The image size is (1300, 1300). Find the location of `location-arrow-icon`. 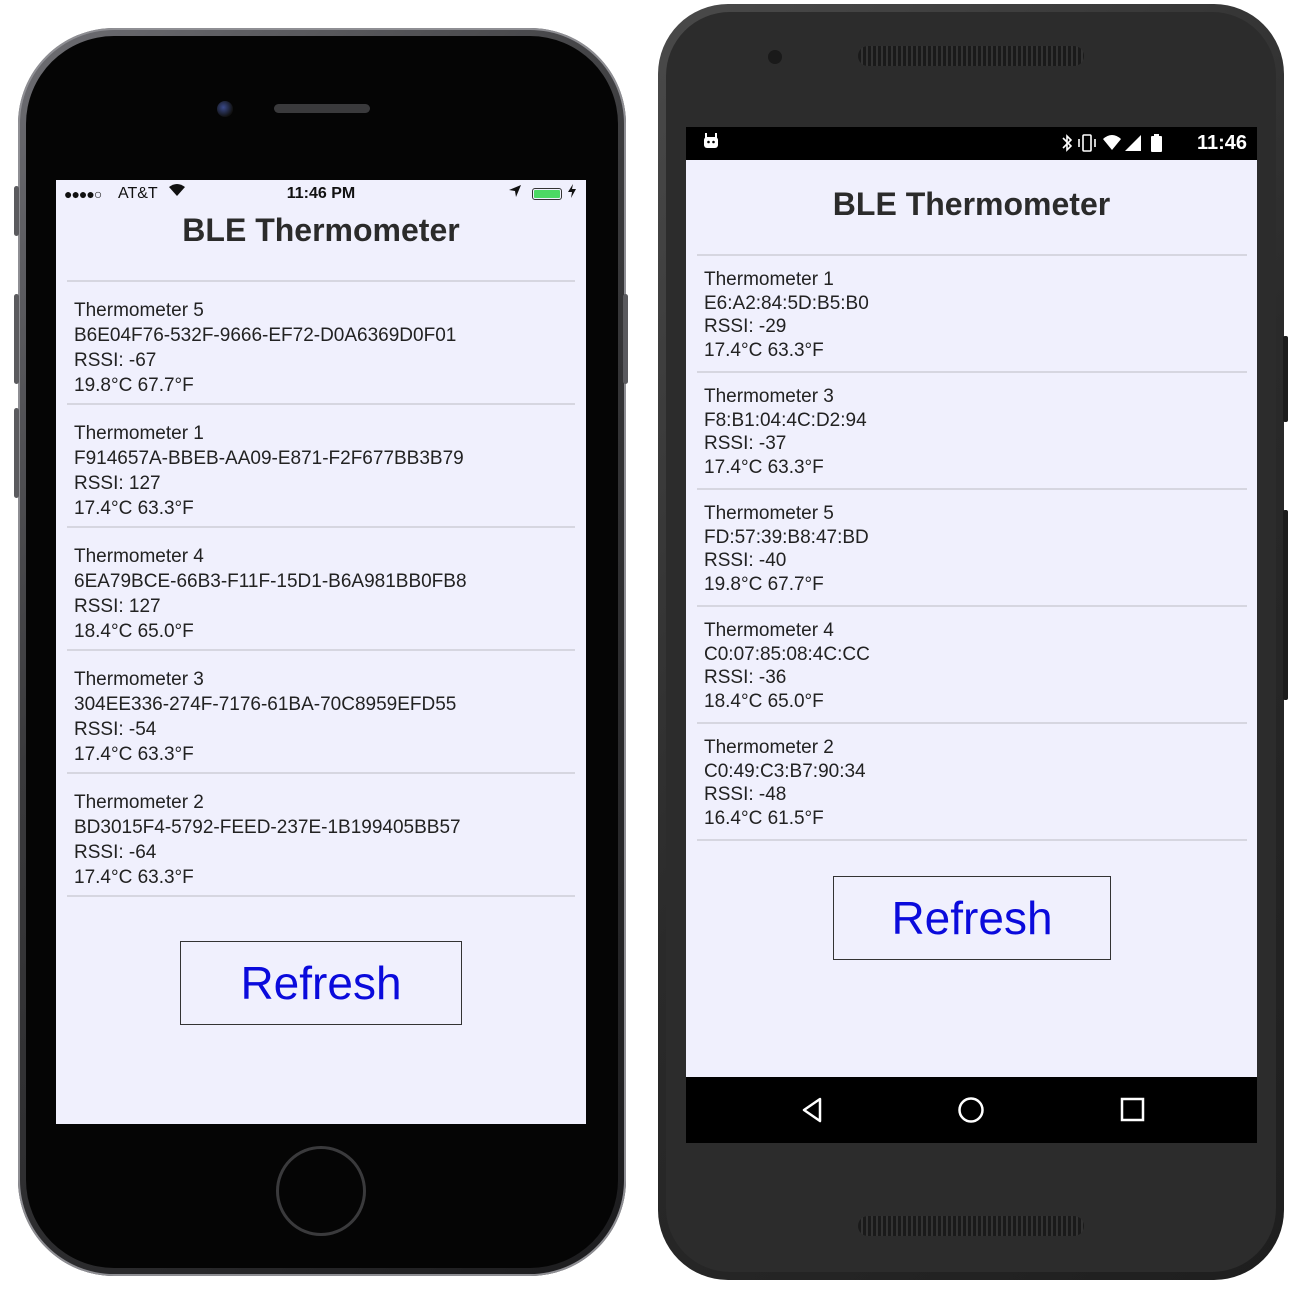

location-arrow-icon is located at coordinates (515, 192).